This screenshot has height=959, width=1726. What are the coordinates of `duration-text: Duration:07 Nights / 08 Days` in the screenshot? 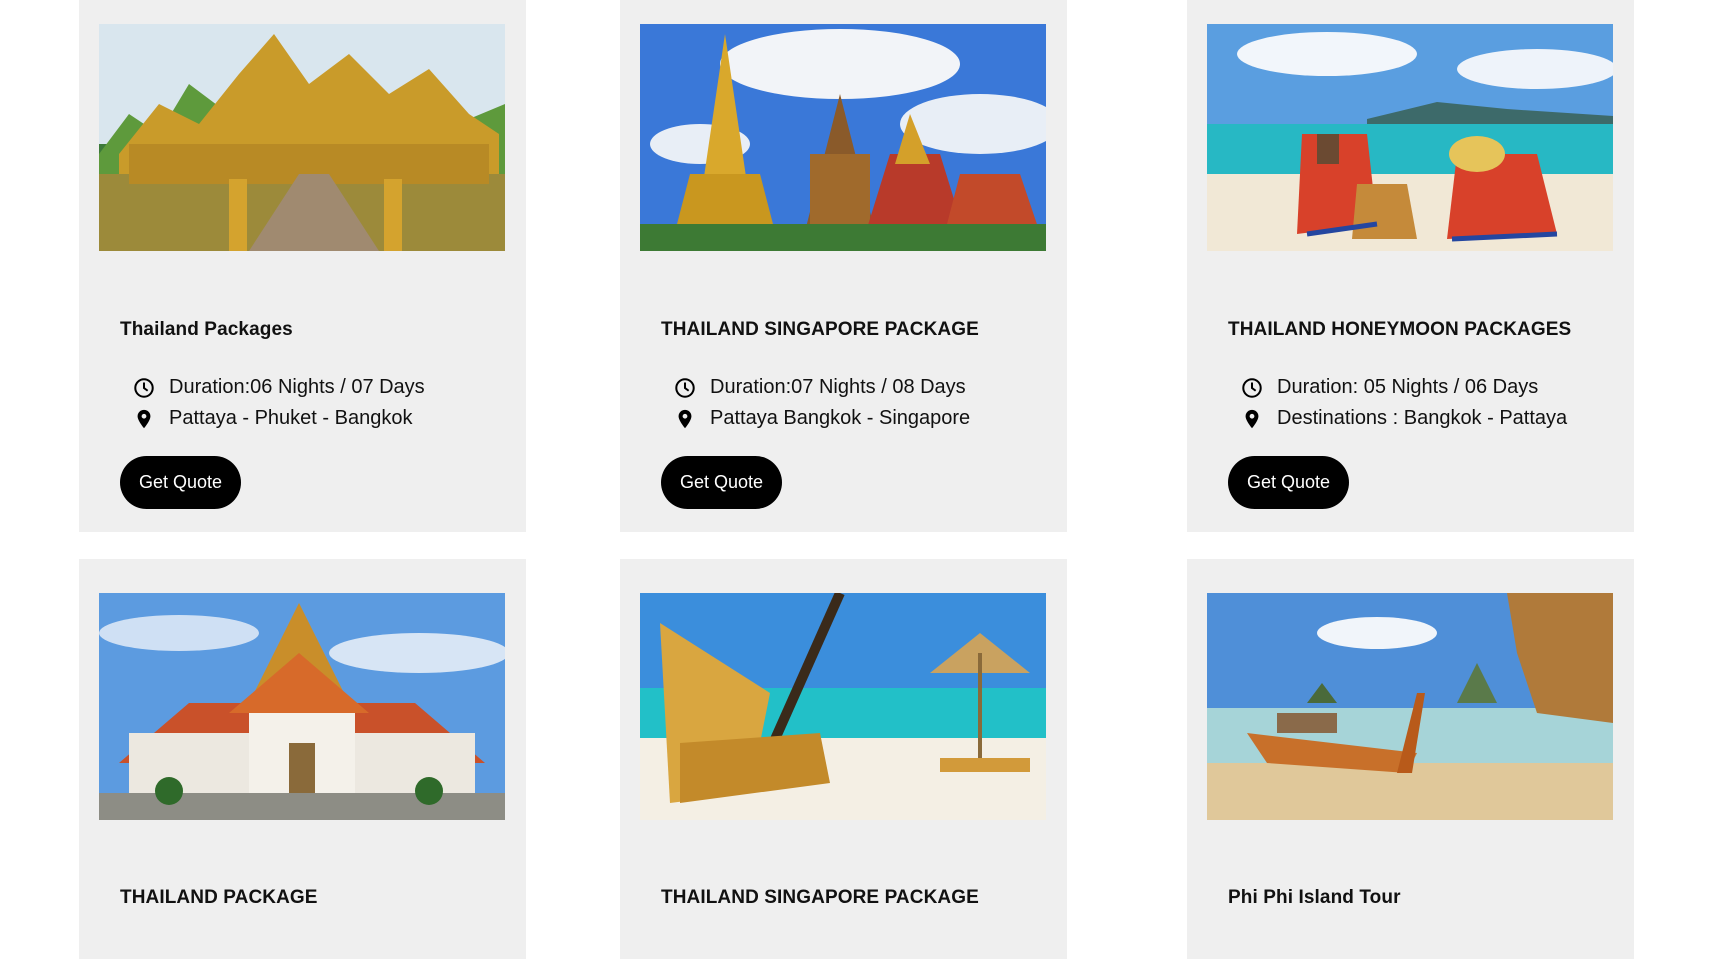 It's located at (838, 387).